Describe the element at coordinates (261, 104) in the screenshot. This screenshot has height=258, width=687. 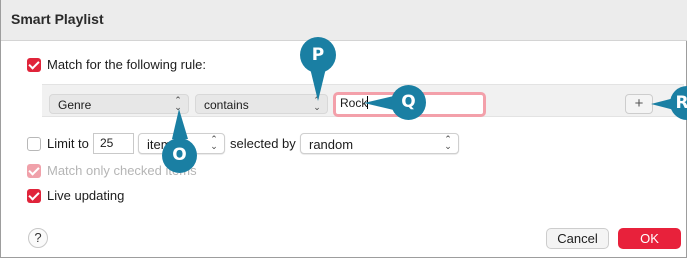
I see `operator-select: contains ⌃ ⌄` at that location.